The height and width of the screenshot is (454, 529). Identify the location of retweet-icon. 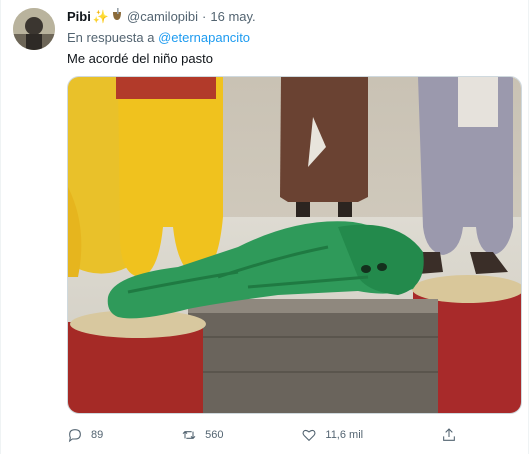
(189, 435).